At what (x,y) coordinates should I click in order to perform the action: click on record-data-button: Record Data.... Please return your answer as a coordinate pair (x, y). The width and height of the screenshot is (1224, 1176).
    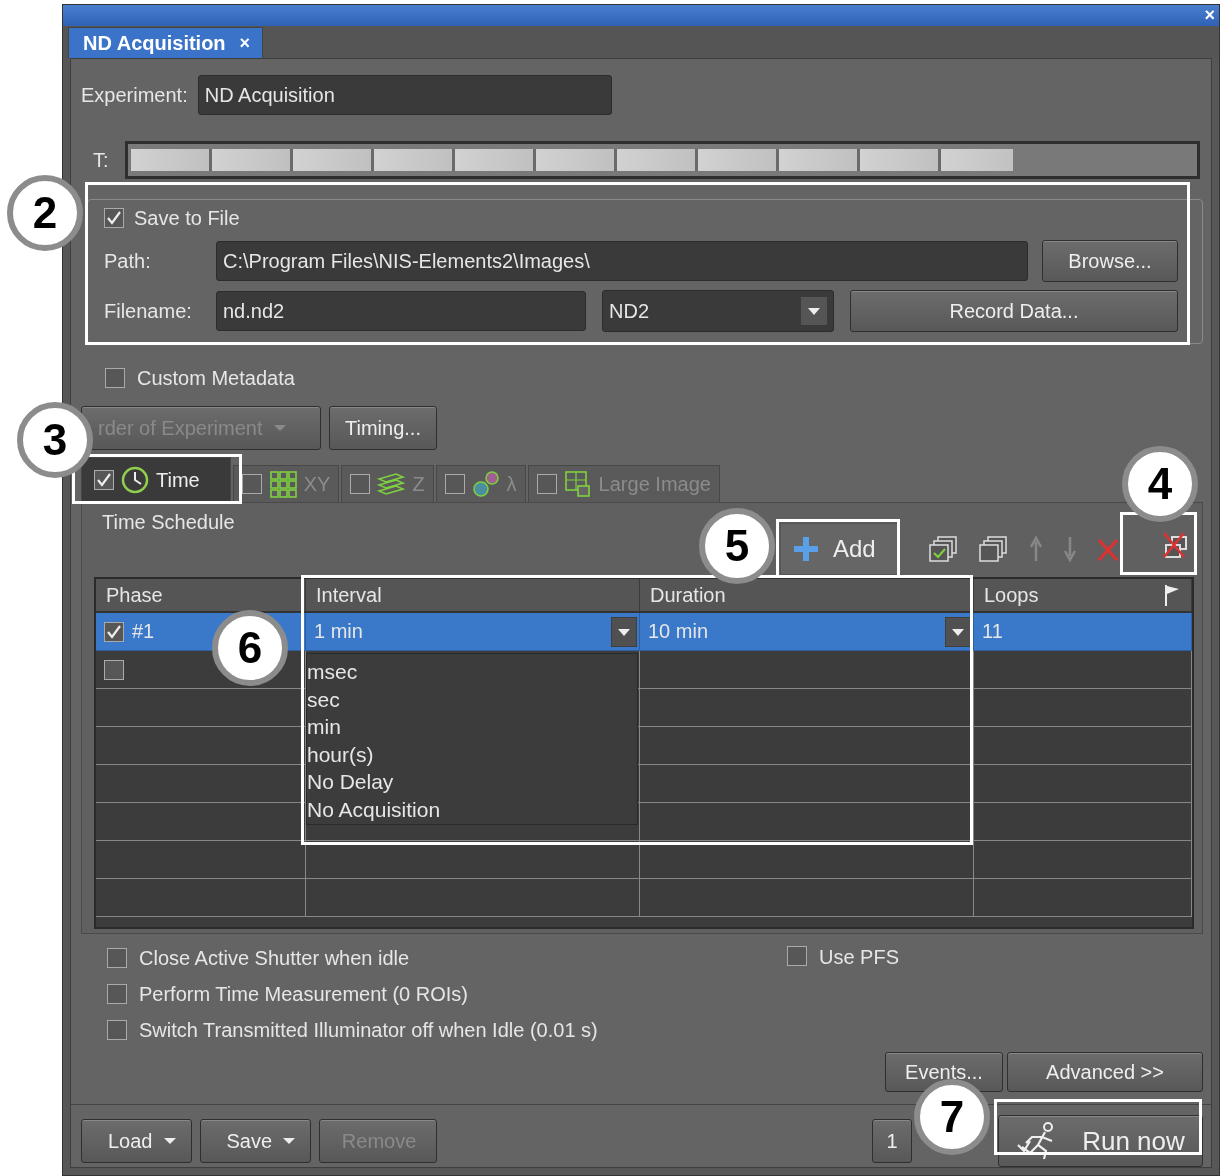
    Looking at the image, I should click on (1014, 311).